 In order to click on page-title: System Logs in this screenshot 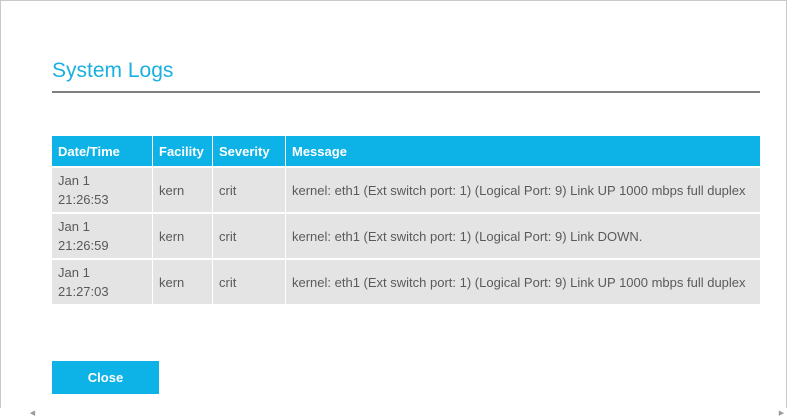, I will do `click(113, 70)`.